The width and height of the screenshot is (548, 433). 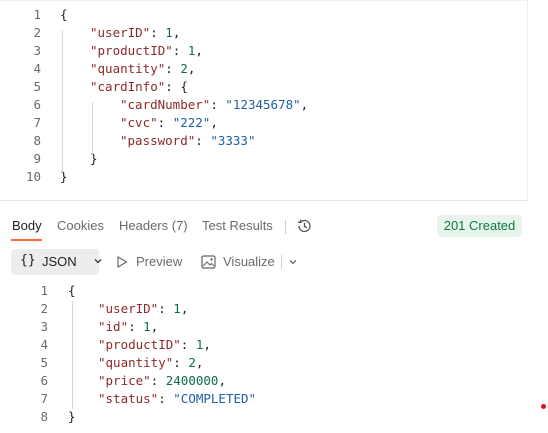 What do you see at coordinates (27, 225) in the screenshot?
I see `tab-body: Body` at bounding box center [27, 225].